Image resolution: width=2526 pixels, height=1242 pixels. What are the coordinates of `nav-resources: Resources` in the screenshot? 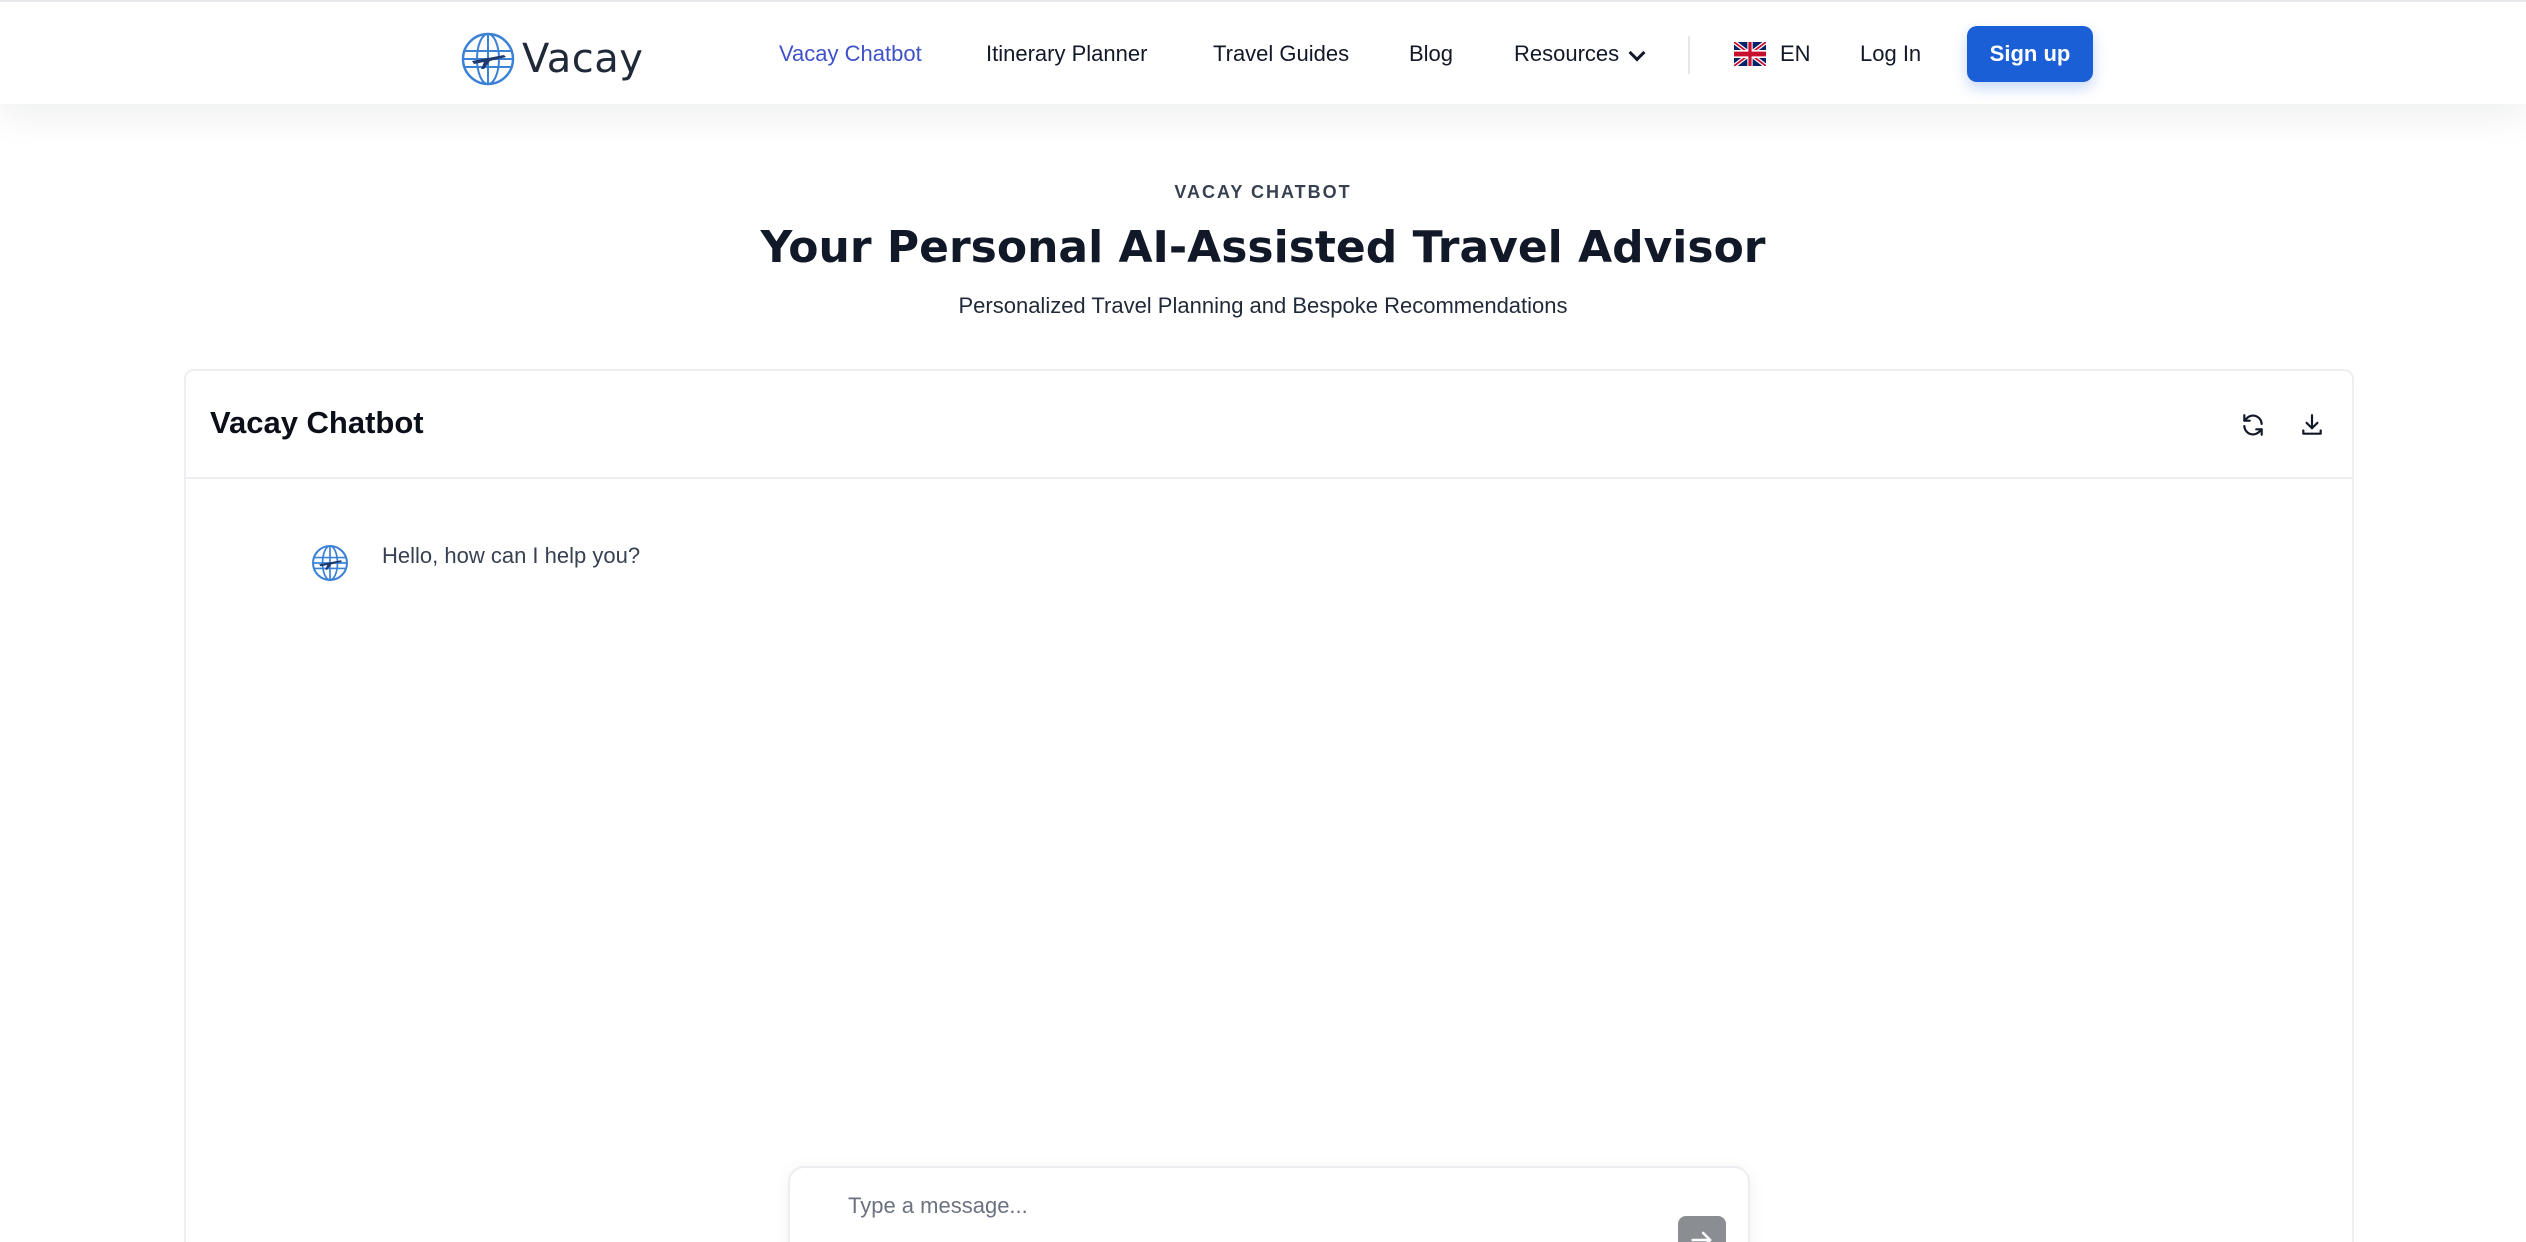 It's located at (1580, 54).